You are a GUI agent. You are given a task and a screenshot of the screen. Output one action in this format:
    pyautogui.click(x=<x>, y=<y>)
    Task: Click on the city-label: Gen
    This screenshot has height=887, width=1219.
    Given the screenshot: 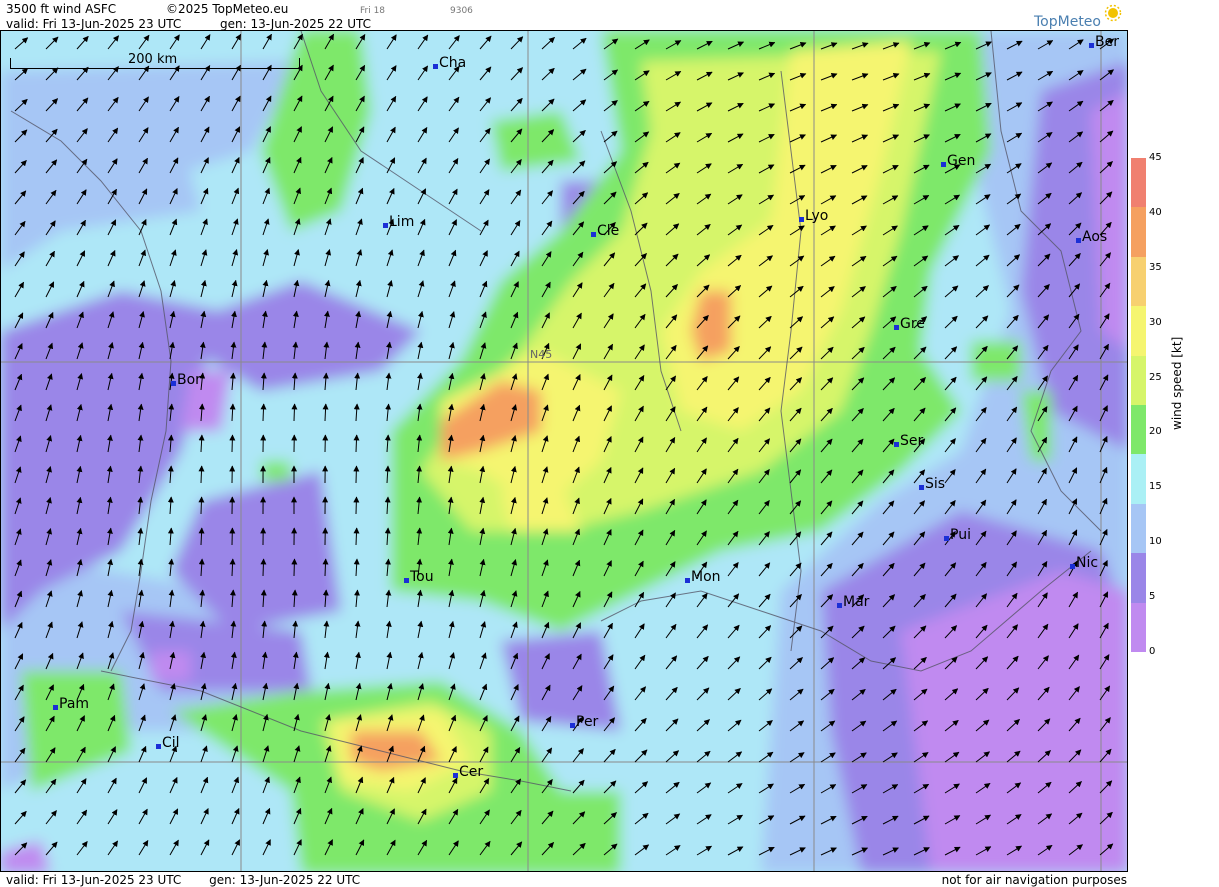 What is the action you would take?
    pyautogui.click(x=958, y=161)
    